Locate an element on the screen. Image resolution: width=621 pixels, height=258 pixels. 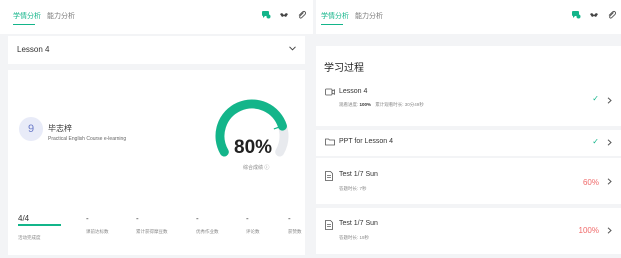
stat-preclass: - 课前达标数 is located at coordinates (97, 224).